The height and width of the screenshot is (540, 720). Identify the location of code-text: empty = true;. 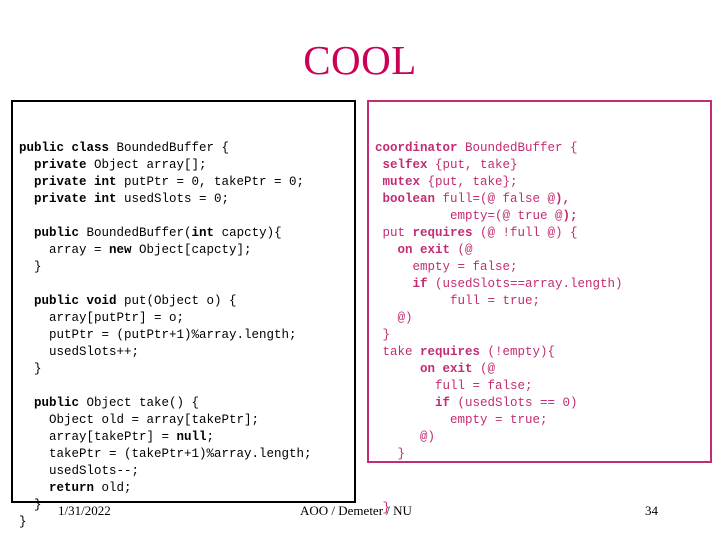
(461, 420).